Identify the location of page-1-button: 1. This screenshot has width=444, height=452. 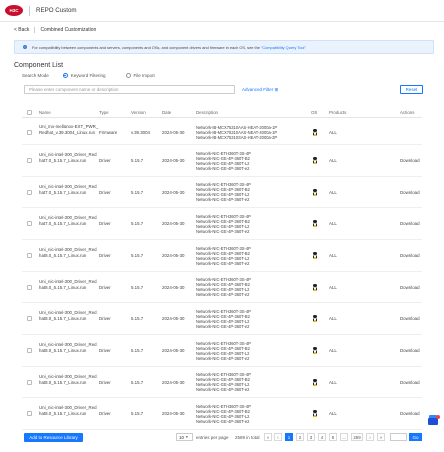
(289, 437).